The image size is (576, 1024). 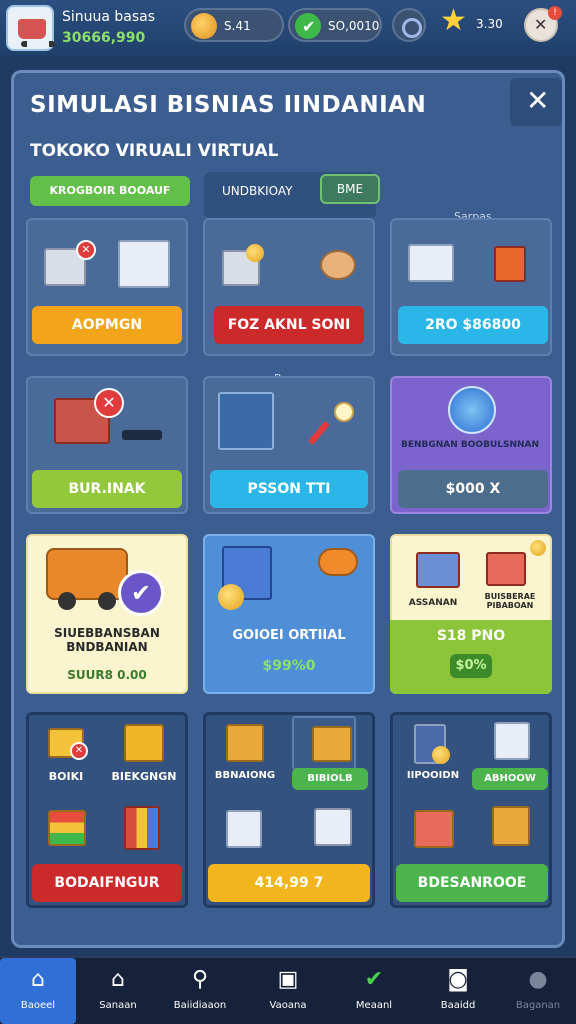 What do you see at coordinates (289, 883) in the screenshot?
I see `card-warehouse-button: 414,99 7` at bounding box center [289, 883].